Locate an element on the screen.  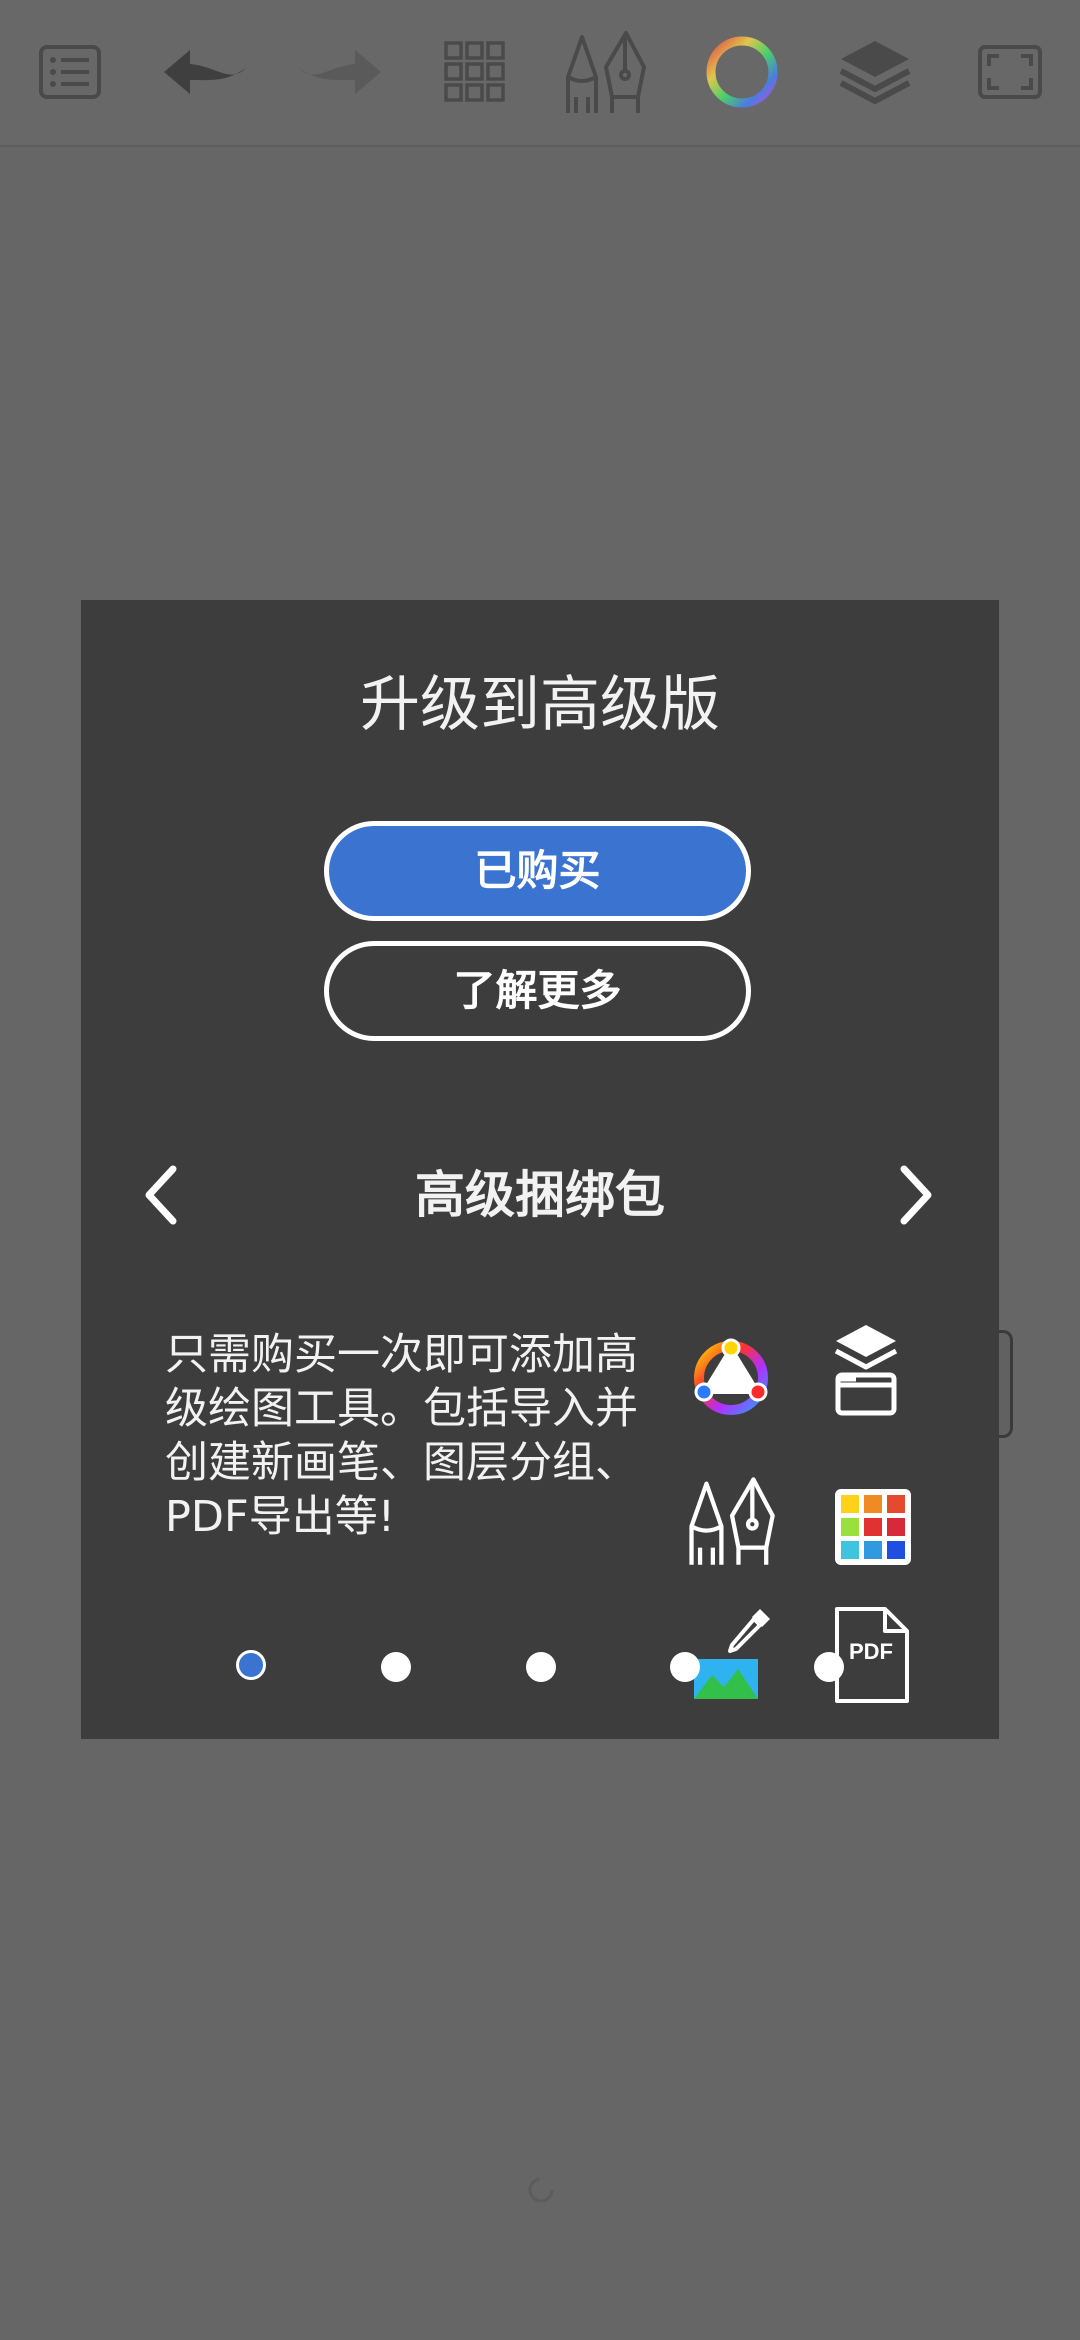
color-wheel-icon is located at coordinates (742, 72).